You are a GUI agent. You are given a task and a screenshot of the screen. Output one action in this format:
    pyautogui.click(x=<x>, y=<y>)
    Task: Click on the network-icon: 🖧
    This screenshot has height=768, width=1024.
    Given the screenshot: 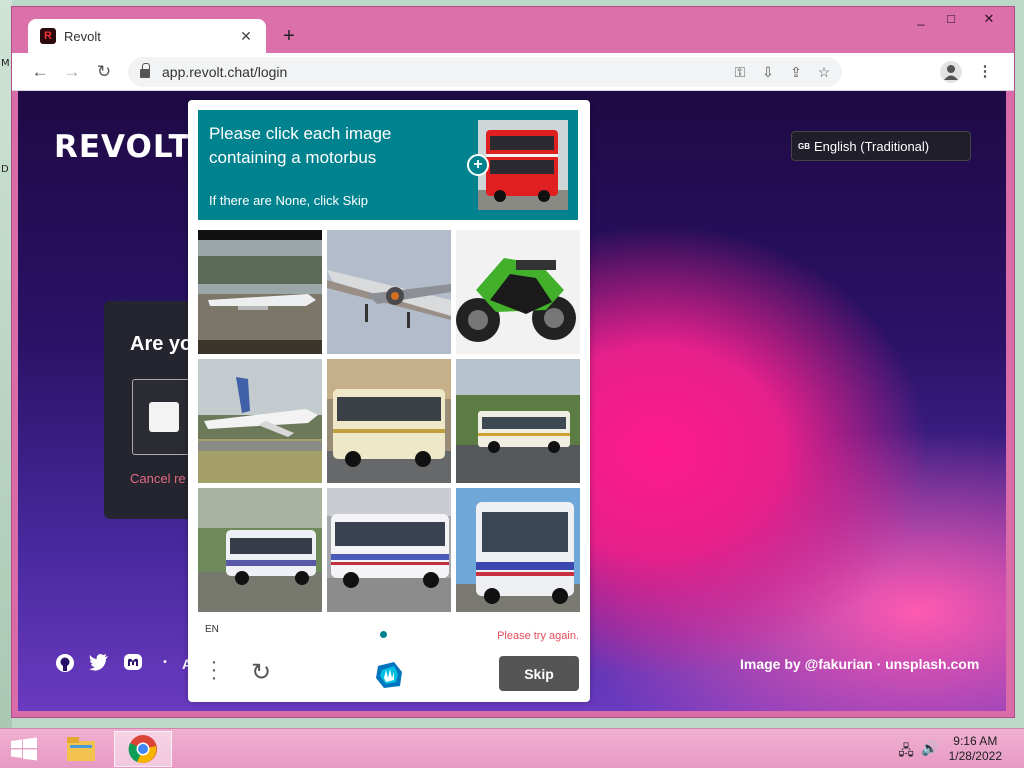 What is the action you would take?
    pyautogui.click(x=906, y=752)
    